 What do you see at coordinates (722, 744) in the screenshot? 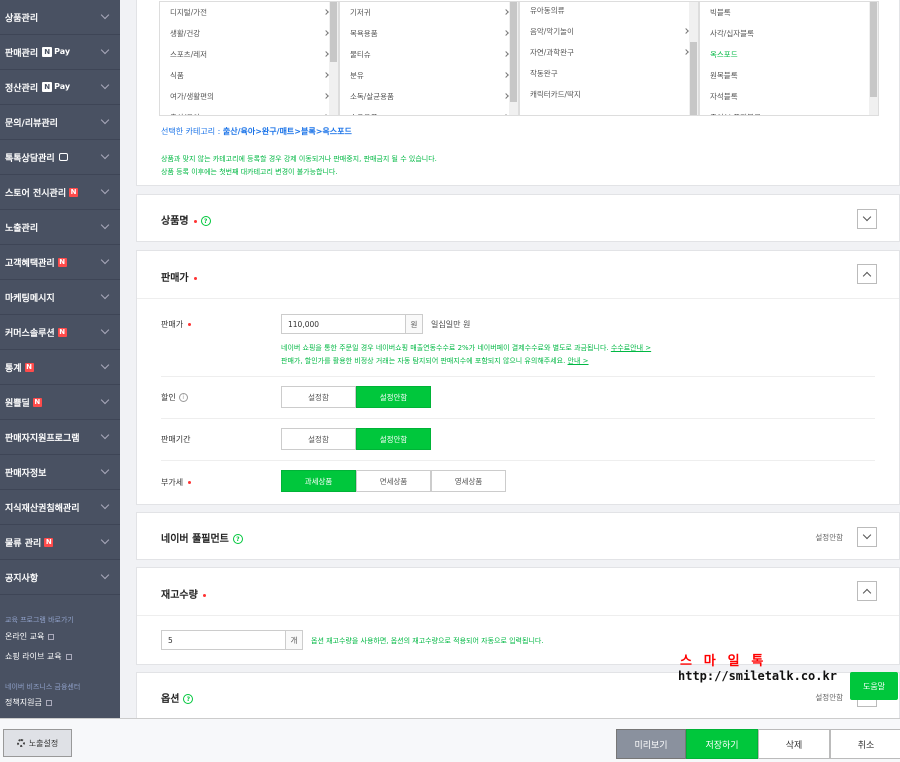
I see `save-button: 저장하기` at bounding box center [722, 744].